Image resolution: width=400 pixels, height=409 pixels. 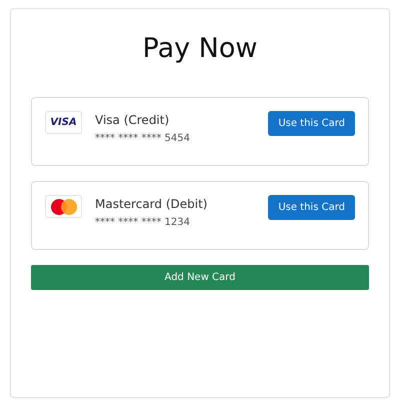 What do you see at coordinates (143, 222) in the screenshot?
I see `card-number: **** **** **** 1234` at bounding box center [143, 222].